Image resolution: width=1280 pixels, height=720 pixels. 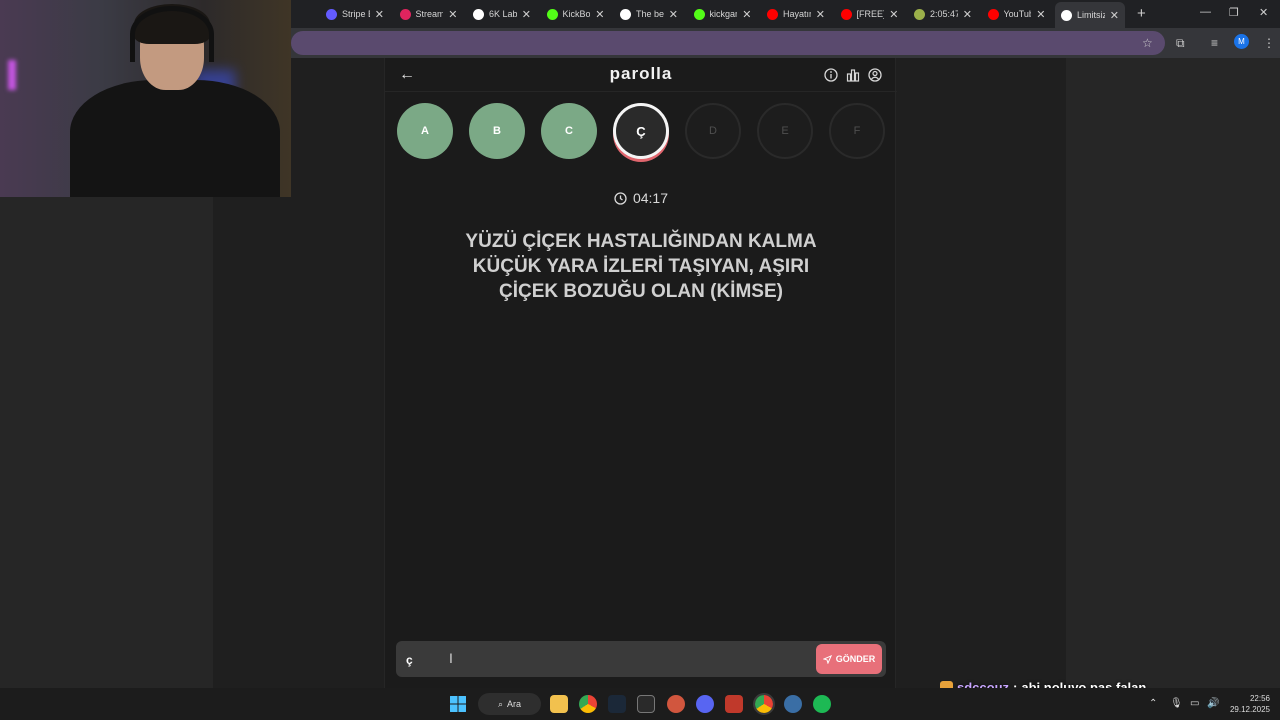 I want to click on tab-title: YouTub, so click(x=1017, y=14).